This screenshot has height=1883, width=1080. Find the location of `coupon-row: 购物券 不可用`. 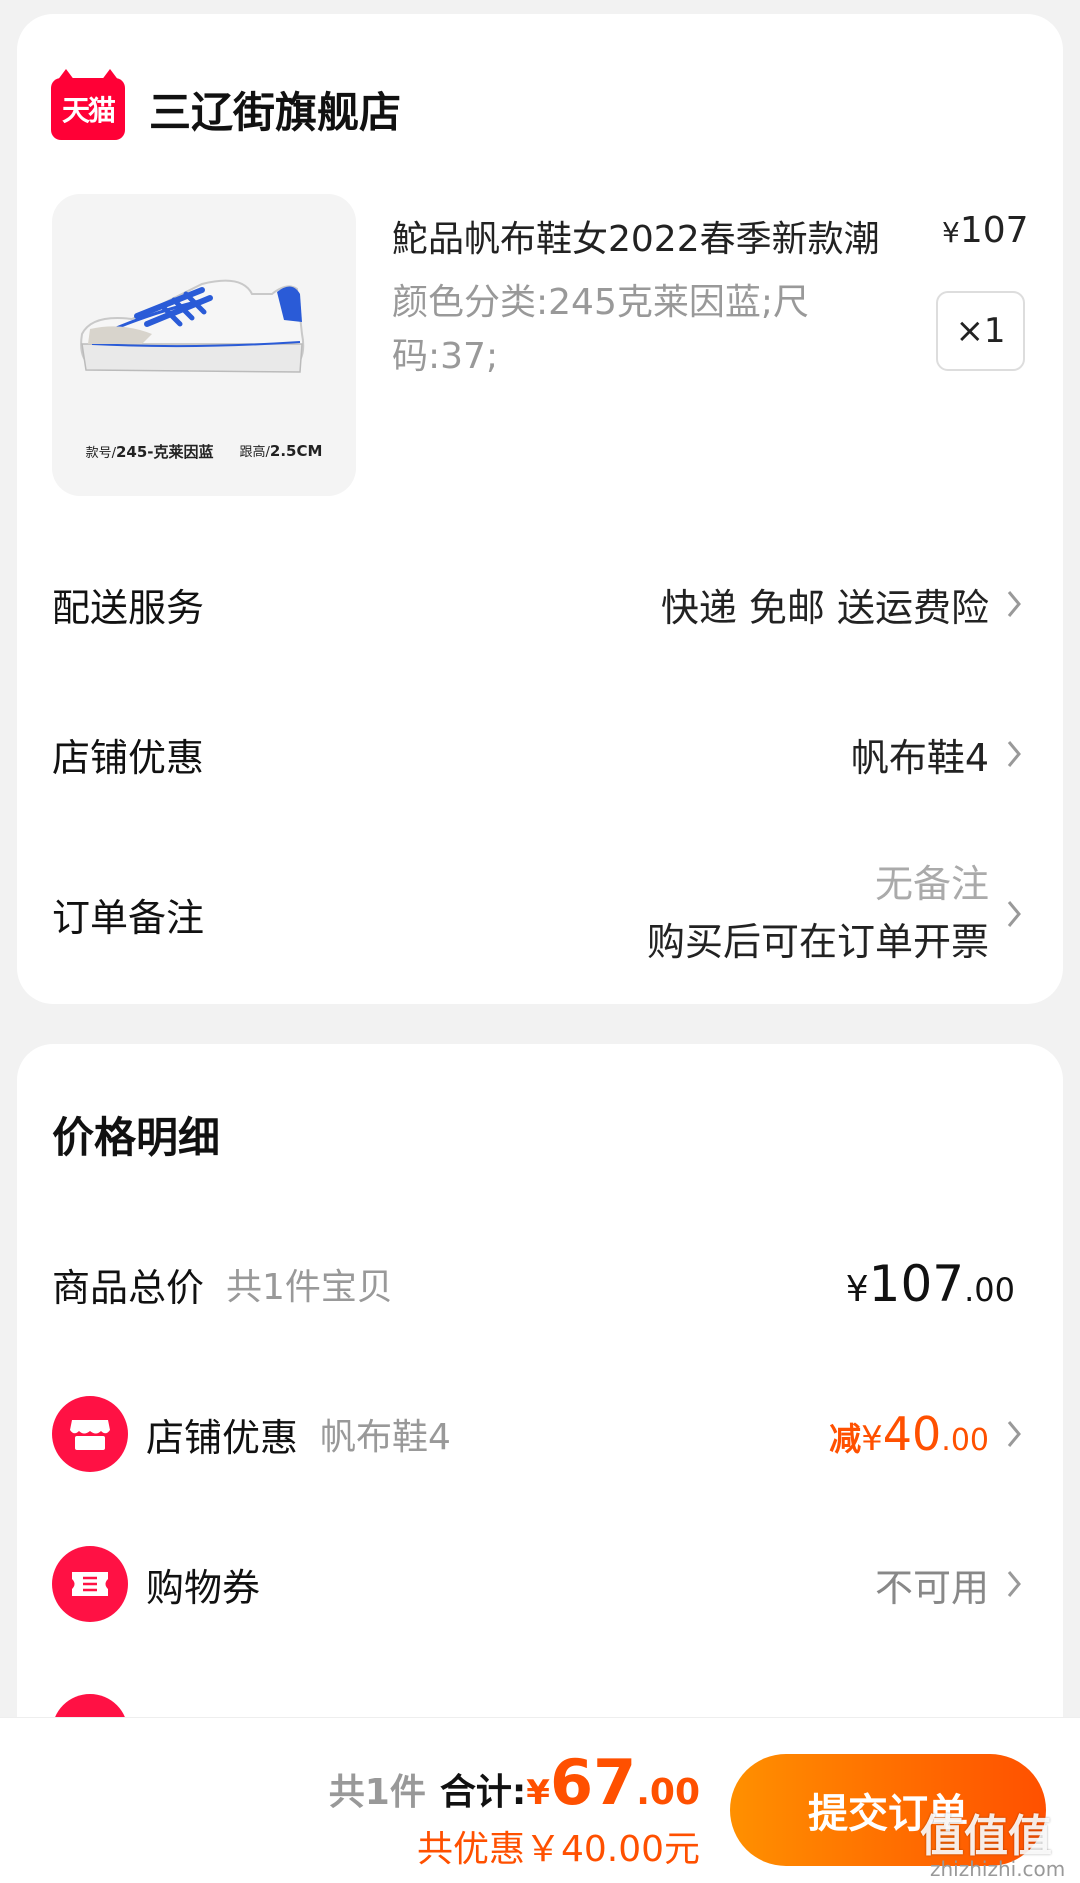

coupon-row: 购物券 不可用 is located at coordinates (540, 1584).